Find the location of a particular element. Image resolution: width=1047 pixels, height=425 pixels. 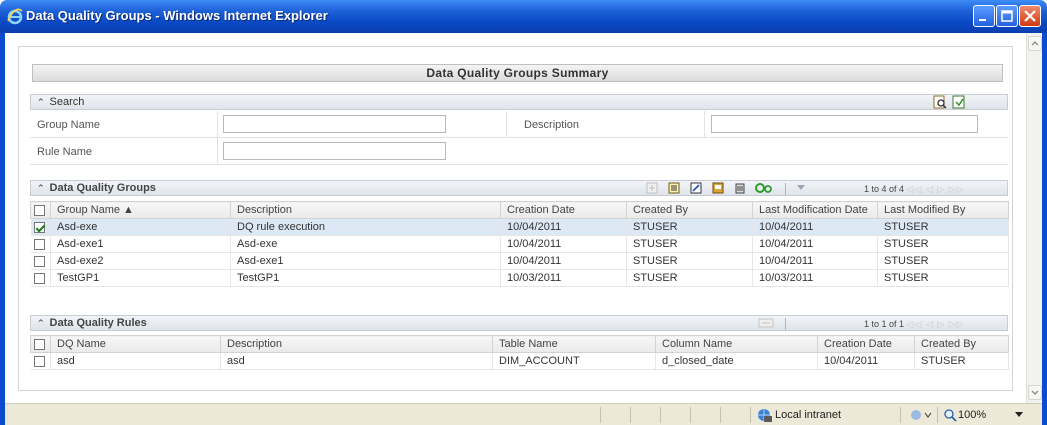

search-icon is located at coordinates (940, 102).